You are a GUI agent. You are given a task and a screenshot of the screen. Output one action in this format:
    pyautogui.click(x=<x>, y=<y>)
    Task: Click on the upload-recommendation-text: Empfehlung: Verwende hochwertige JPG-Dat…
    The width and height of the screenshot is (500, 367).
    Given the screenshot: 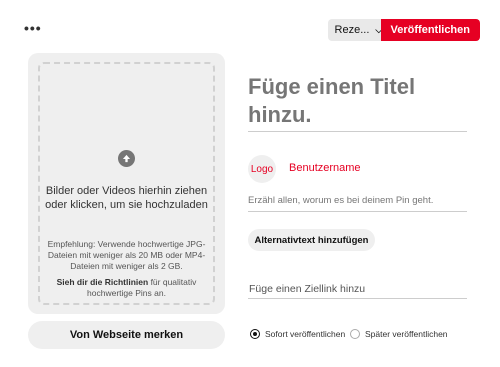 What is the action you would take?
    pyautogui.click(x=126, y=255)
    